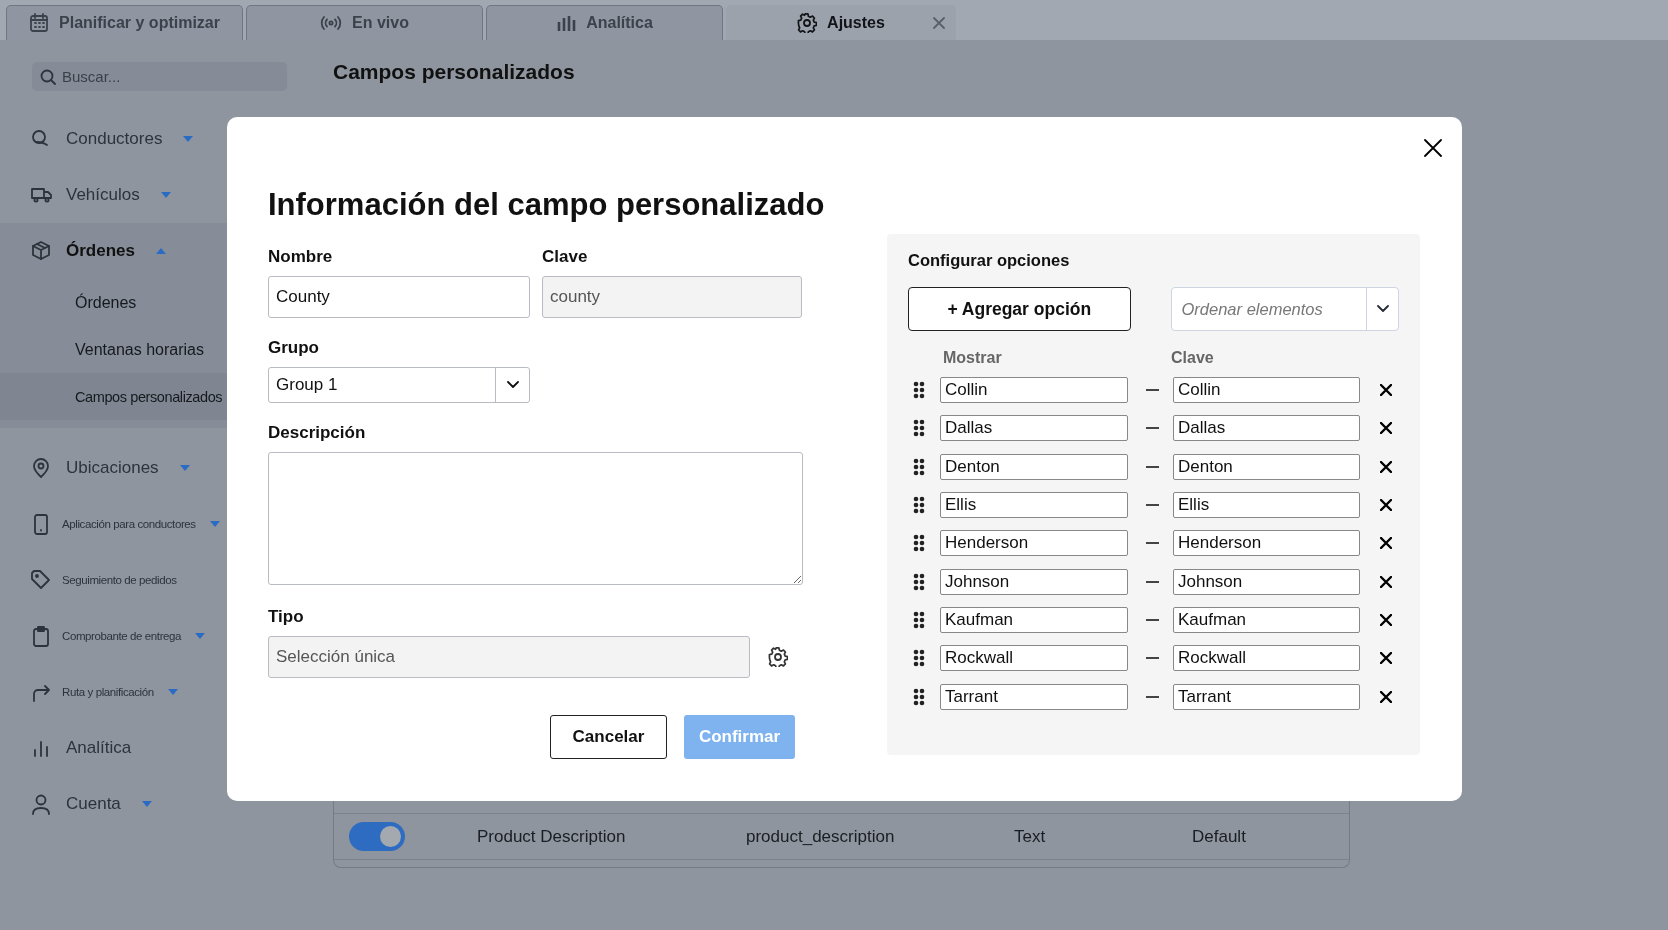  What do you see at coordinates (331, 23) in the screenshot?
I see `broadcast-icon` at bounding box center [331, 23].